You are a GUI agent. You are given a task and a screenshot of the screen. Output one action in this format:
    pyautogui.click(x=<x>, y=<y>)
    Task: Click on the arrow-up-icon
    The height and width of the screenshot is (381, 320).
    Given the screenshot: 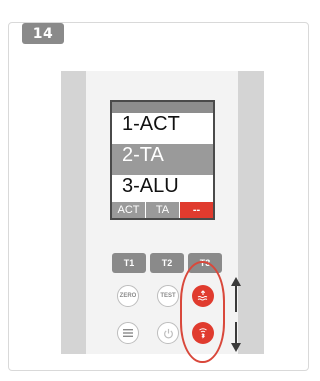 What is the action you would take?
    pyautogui.click(x=236, y=294)
    